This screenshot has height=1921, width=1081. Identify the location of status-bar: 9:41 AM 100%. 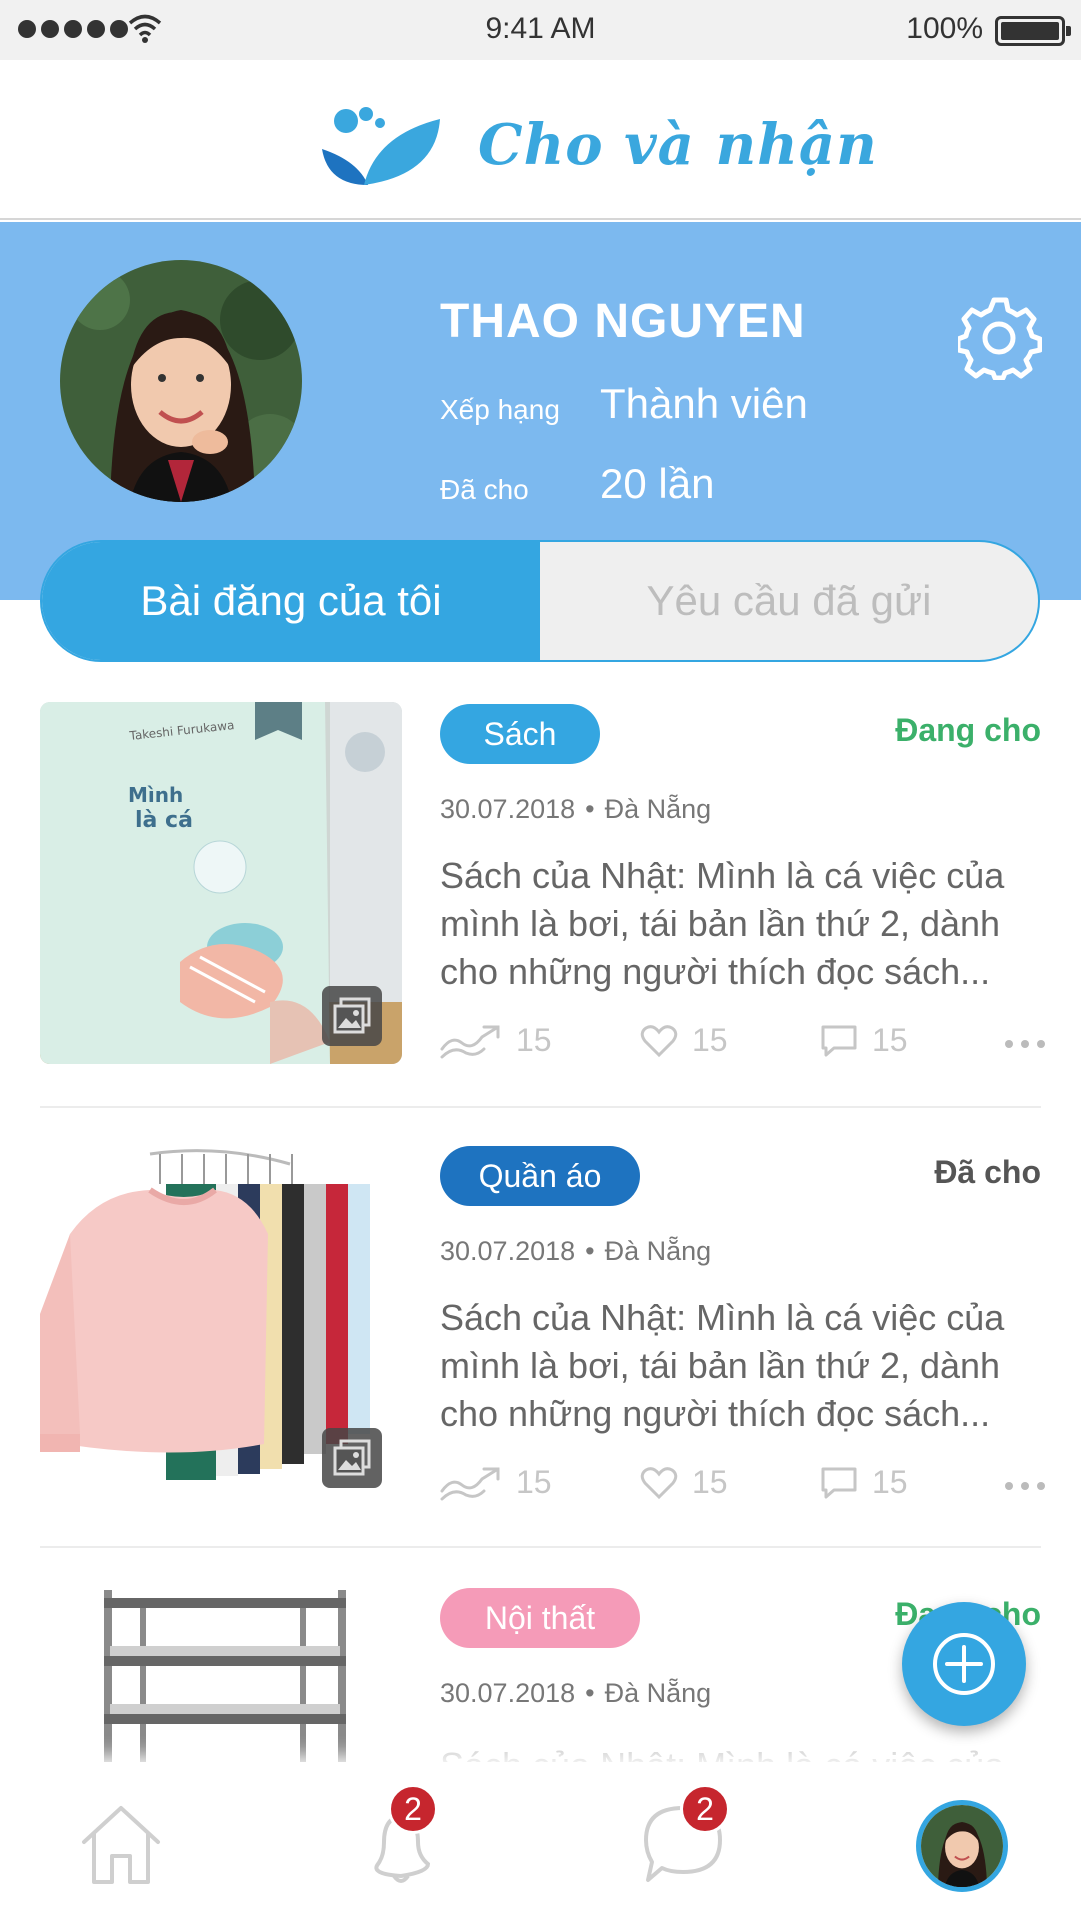
(540, 30).